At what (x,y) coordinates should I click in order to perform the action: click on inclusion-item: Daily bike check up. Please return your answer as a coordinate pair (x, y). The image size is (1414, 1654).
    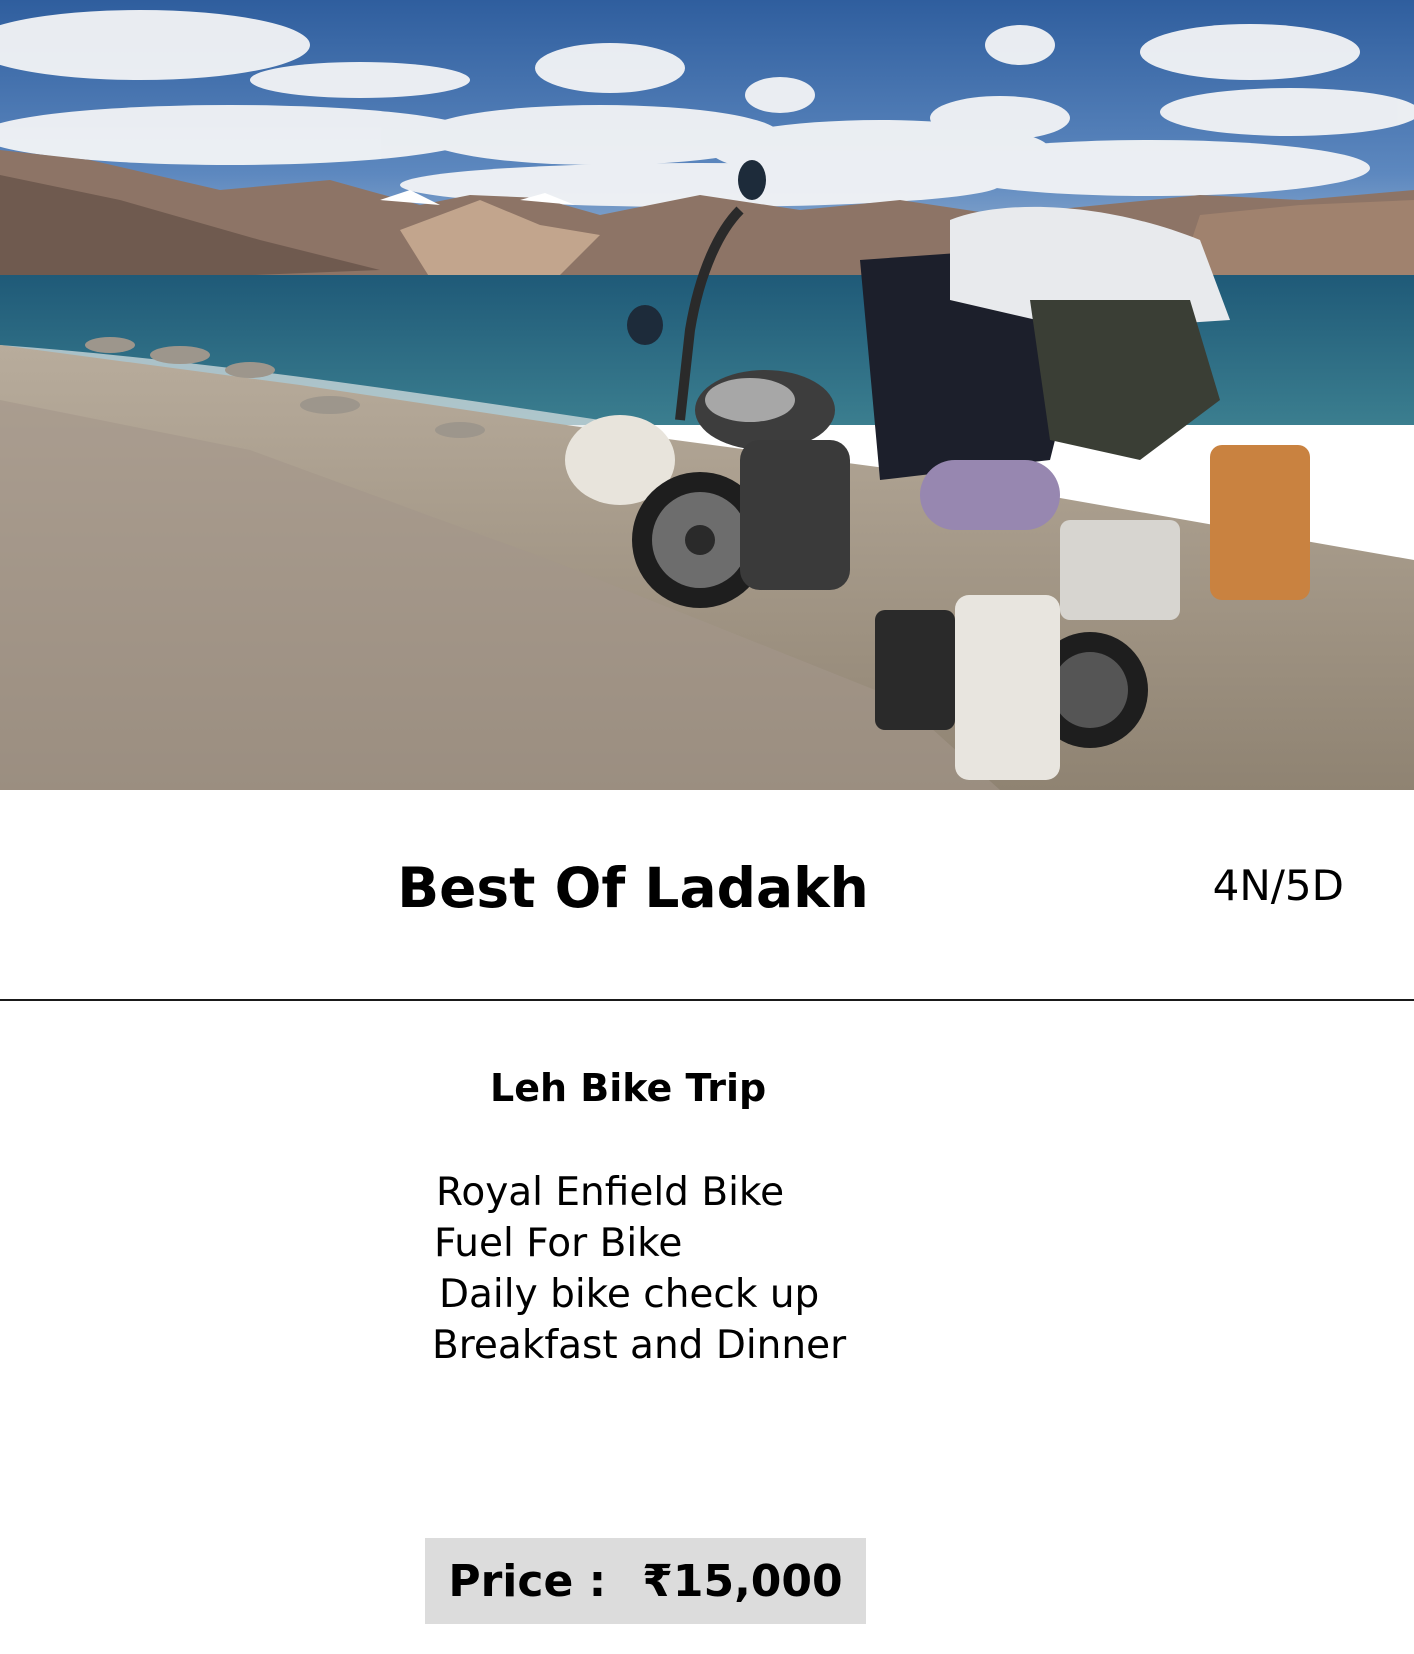
    Looking at the image, I should click on (629, 1294).